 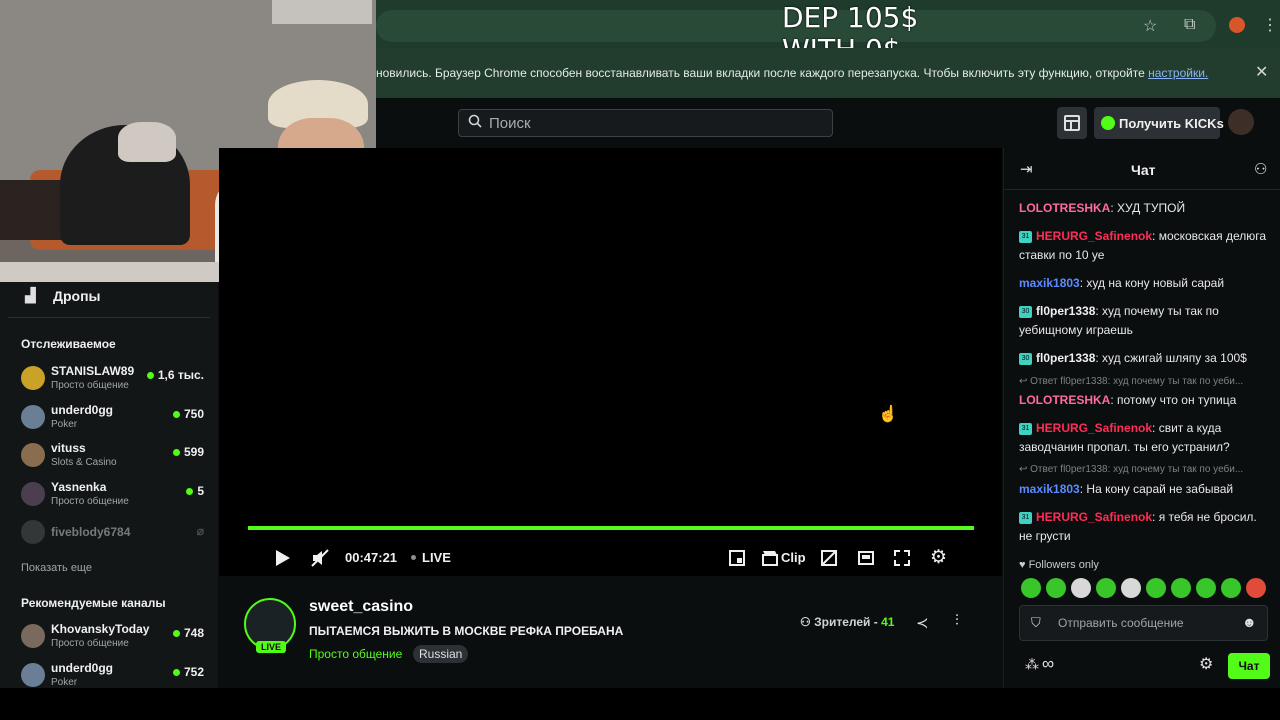 I want to click on search-input, so click(x=654, y=123).